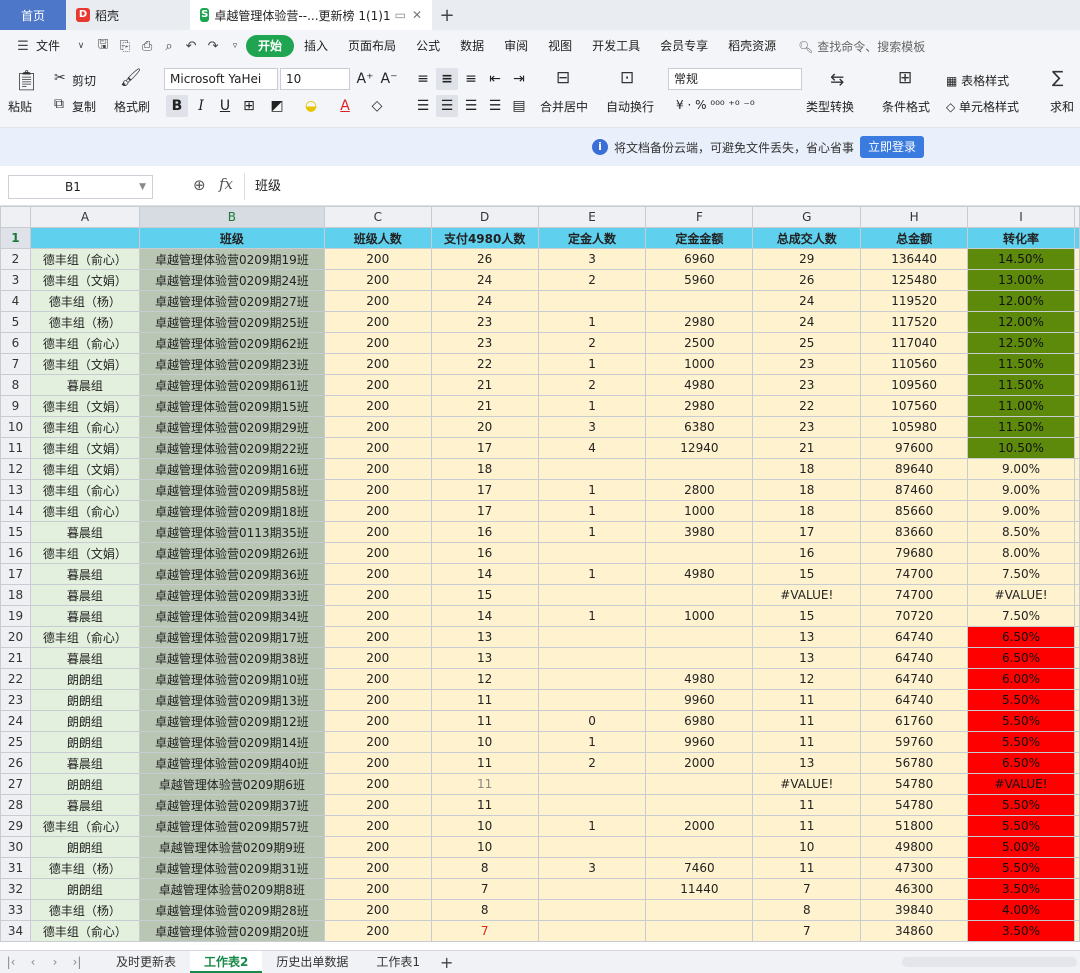  I want to click on row-header: 23, so click(15, 700).